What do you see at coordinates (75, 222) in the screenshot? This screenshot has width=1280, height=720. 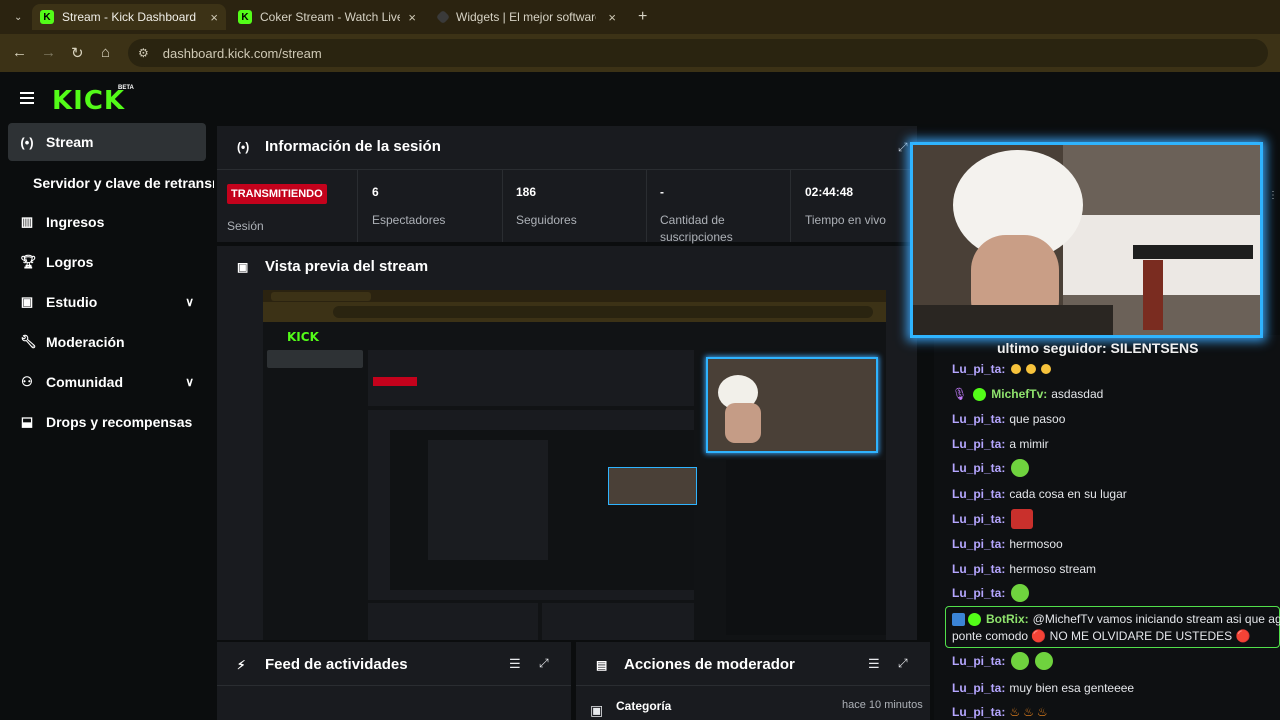 I see `sidebar-item-label: Ingresos` at bounding box center [75, 222].